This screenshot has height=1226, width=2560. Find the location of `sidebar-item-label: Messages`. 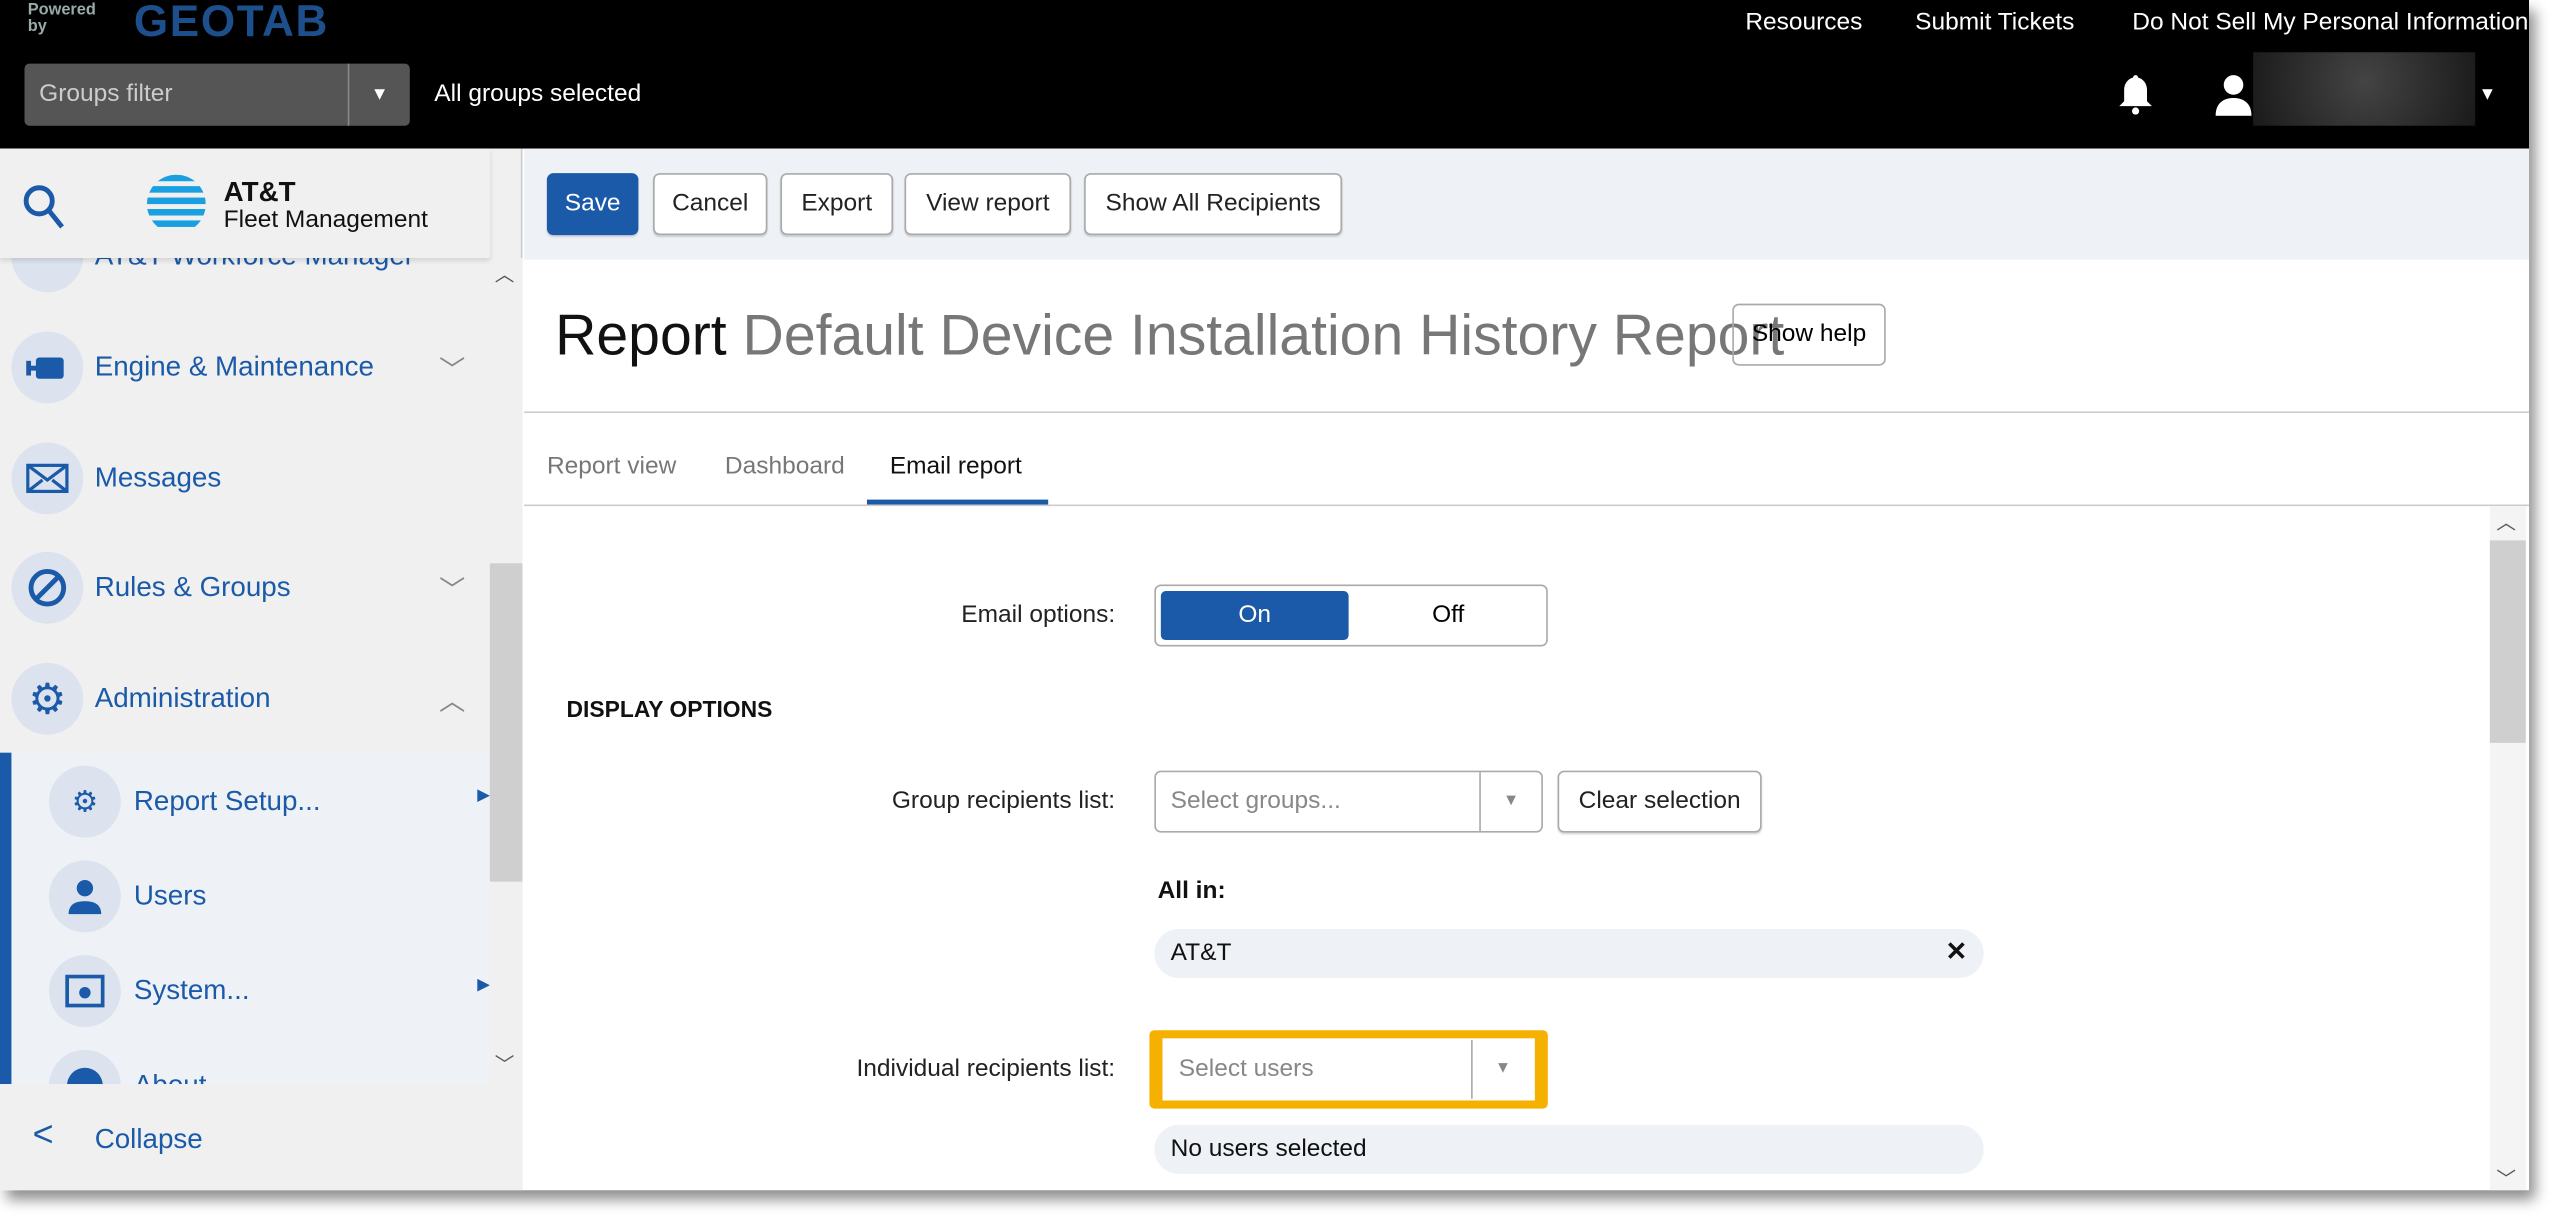

sidebar-item-label: Messages is located at coordinates (158, 478).